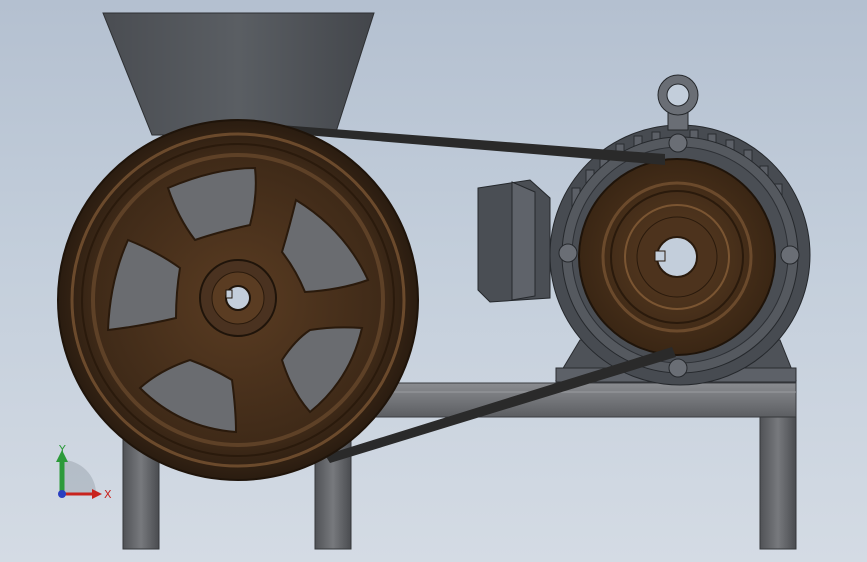 The image size is (867, 562). I want to click on frame-leg-right, so click(778, 483).